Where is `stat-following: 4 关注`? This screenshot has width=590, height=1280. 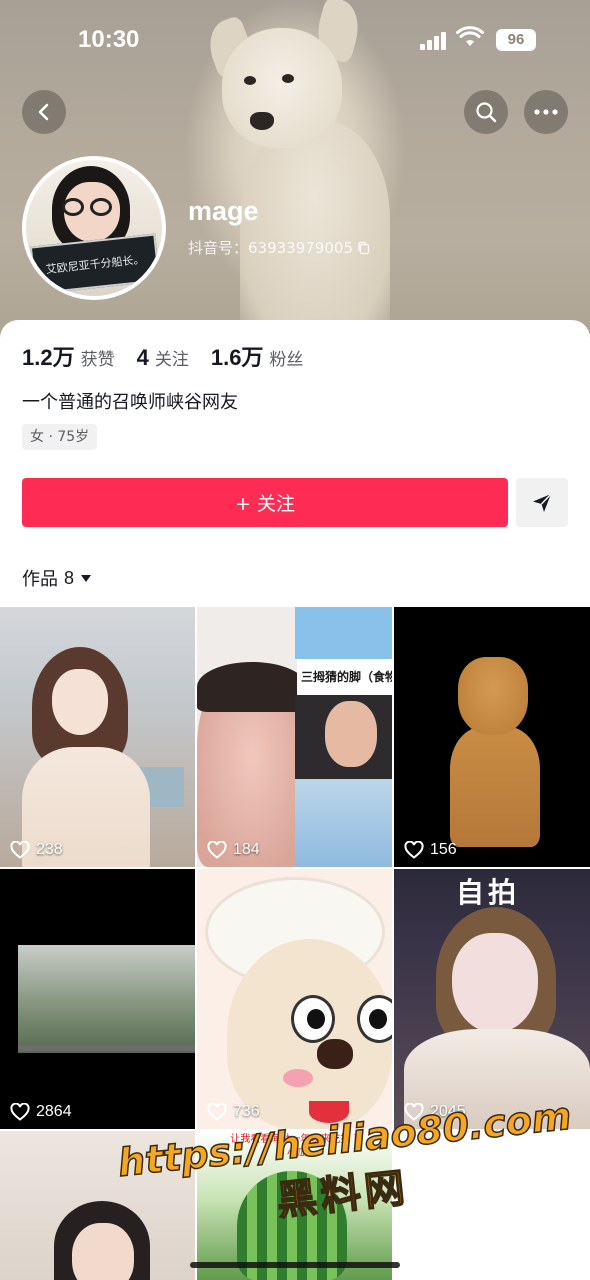
stat-following: 4 关注 is located at coordinates (163, 358).